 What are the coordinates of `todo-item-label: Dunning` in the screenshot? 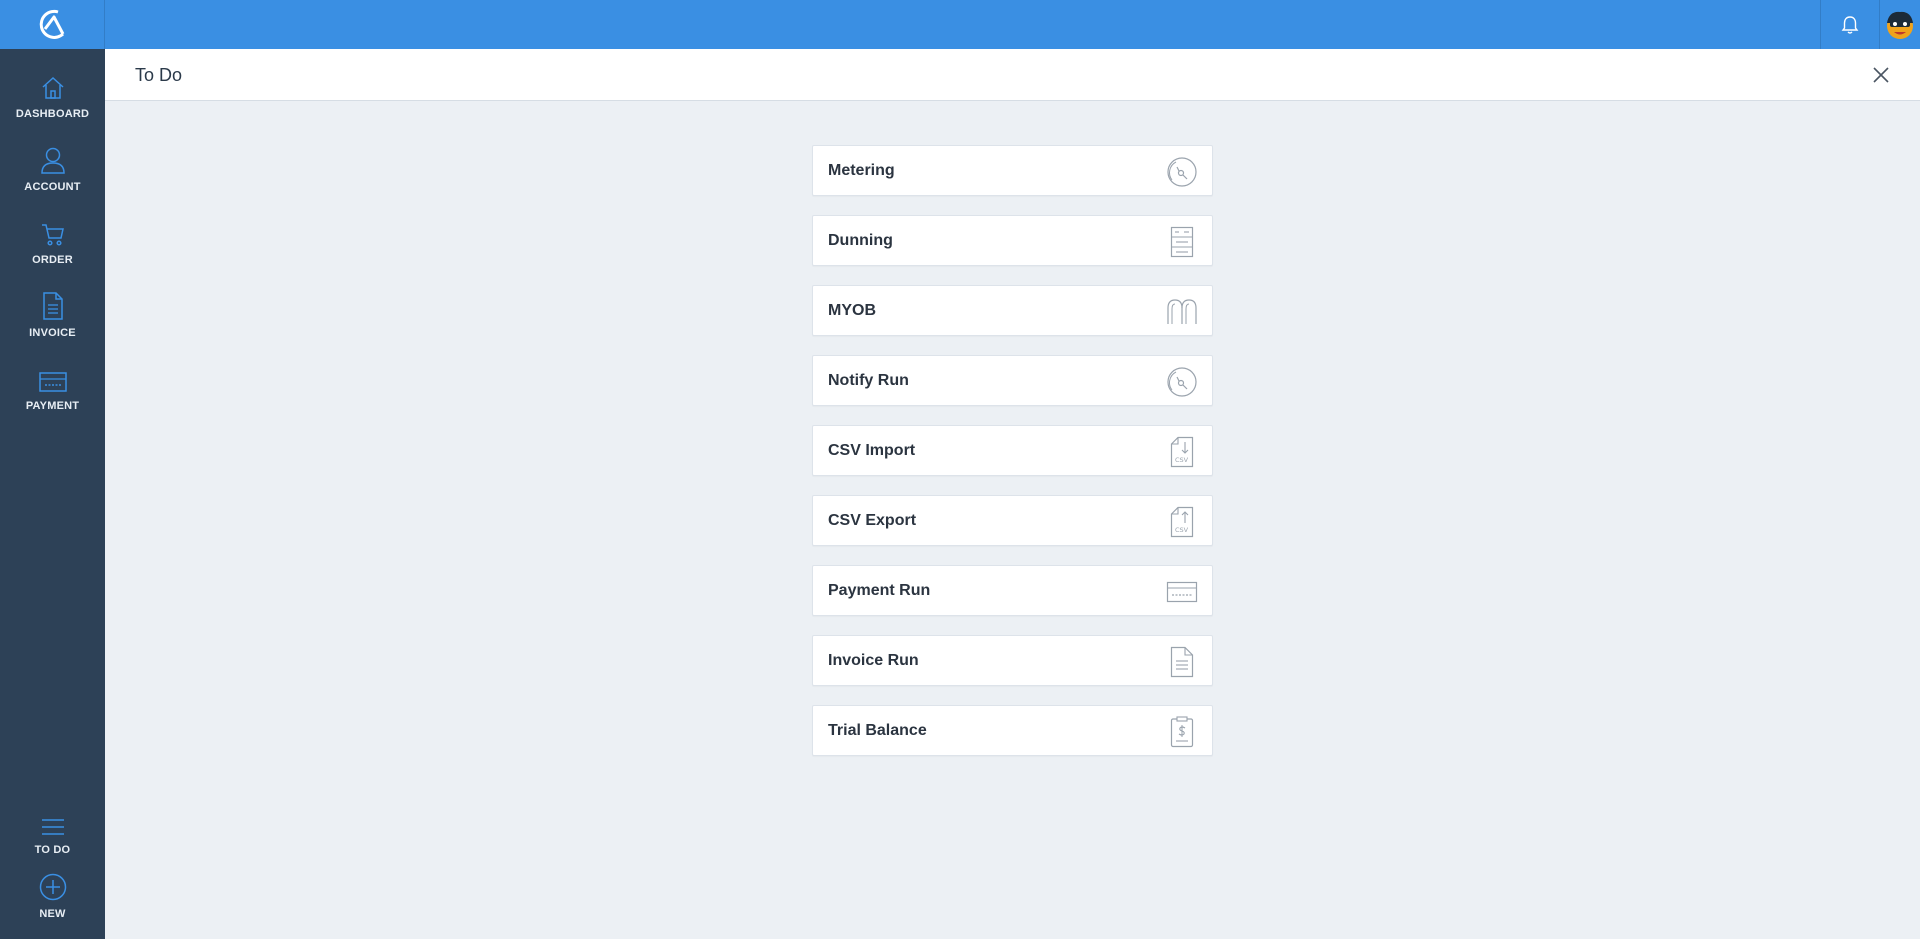 It's located at (860, 240).